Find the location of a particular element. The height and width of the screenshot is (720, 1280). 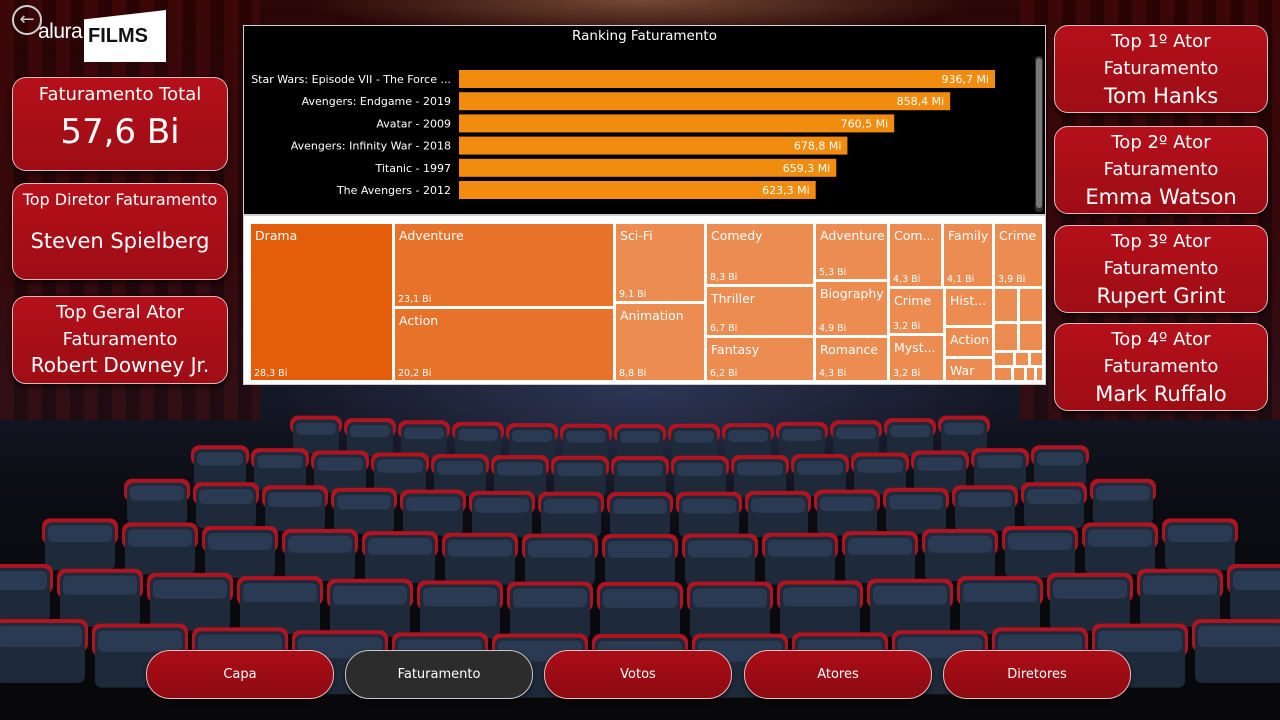

top-actor-3-label-2: Faturamento is located at coordinates (1161, 268).